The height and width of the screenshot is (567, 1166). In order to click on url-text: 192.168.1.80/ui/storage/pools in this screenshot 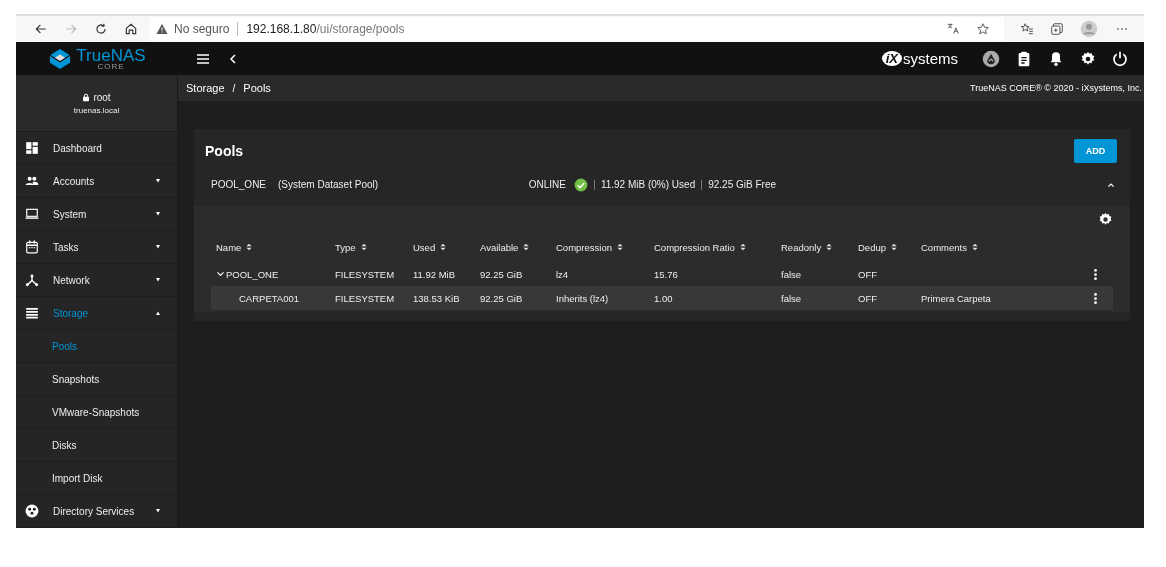, I will do `click(325, 29)`.